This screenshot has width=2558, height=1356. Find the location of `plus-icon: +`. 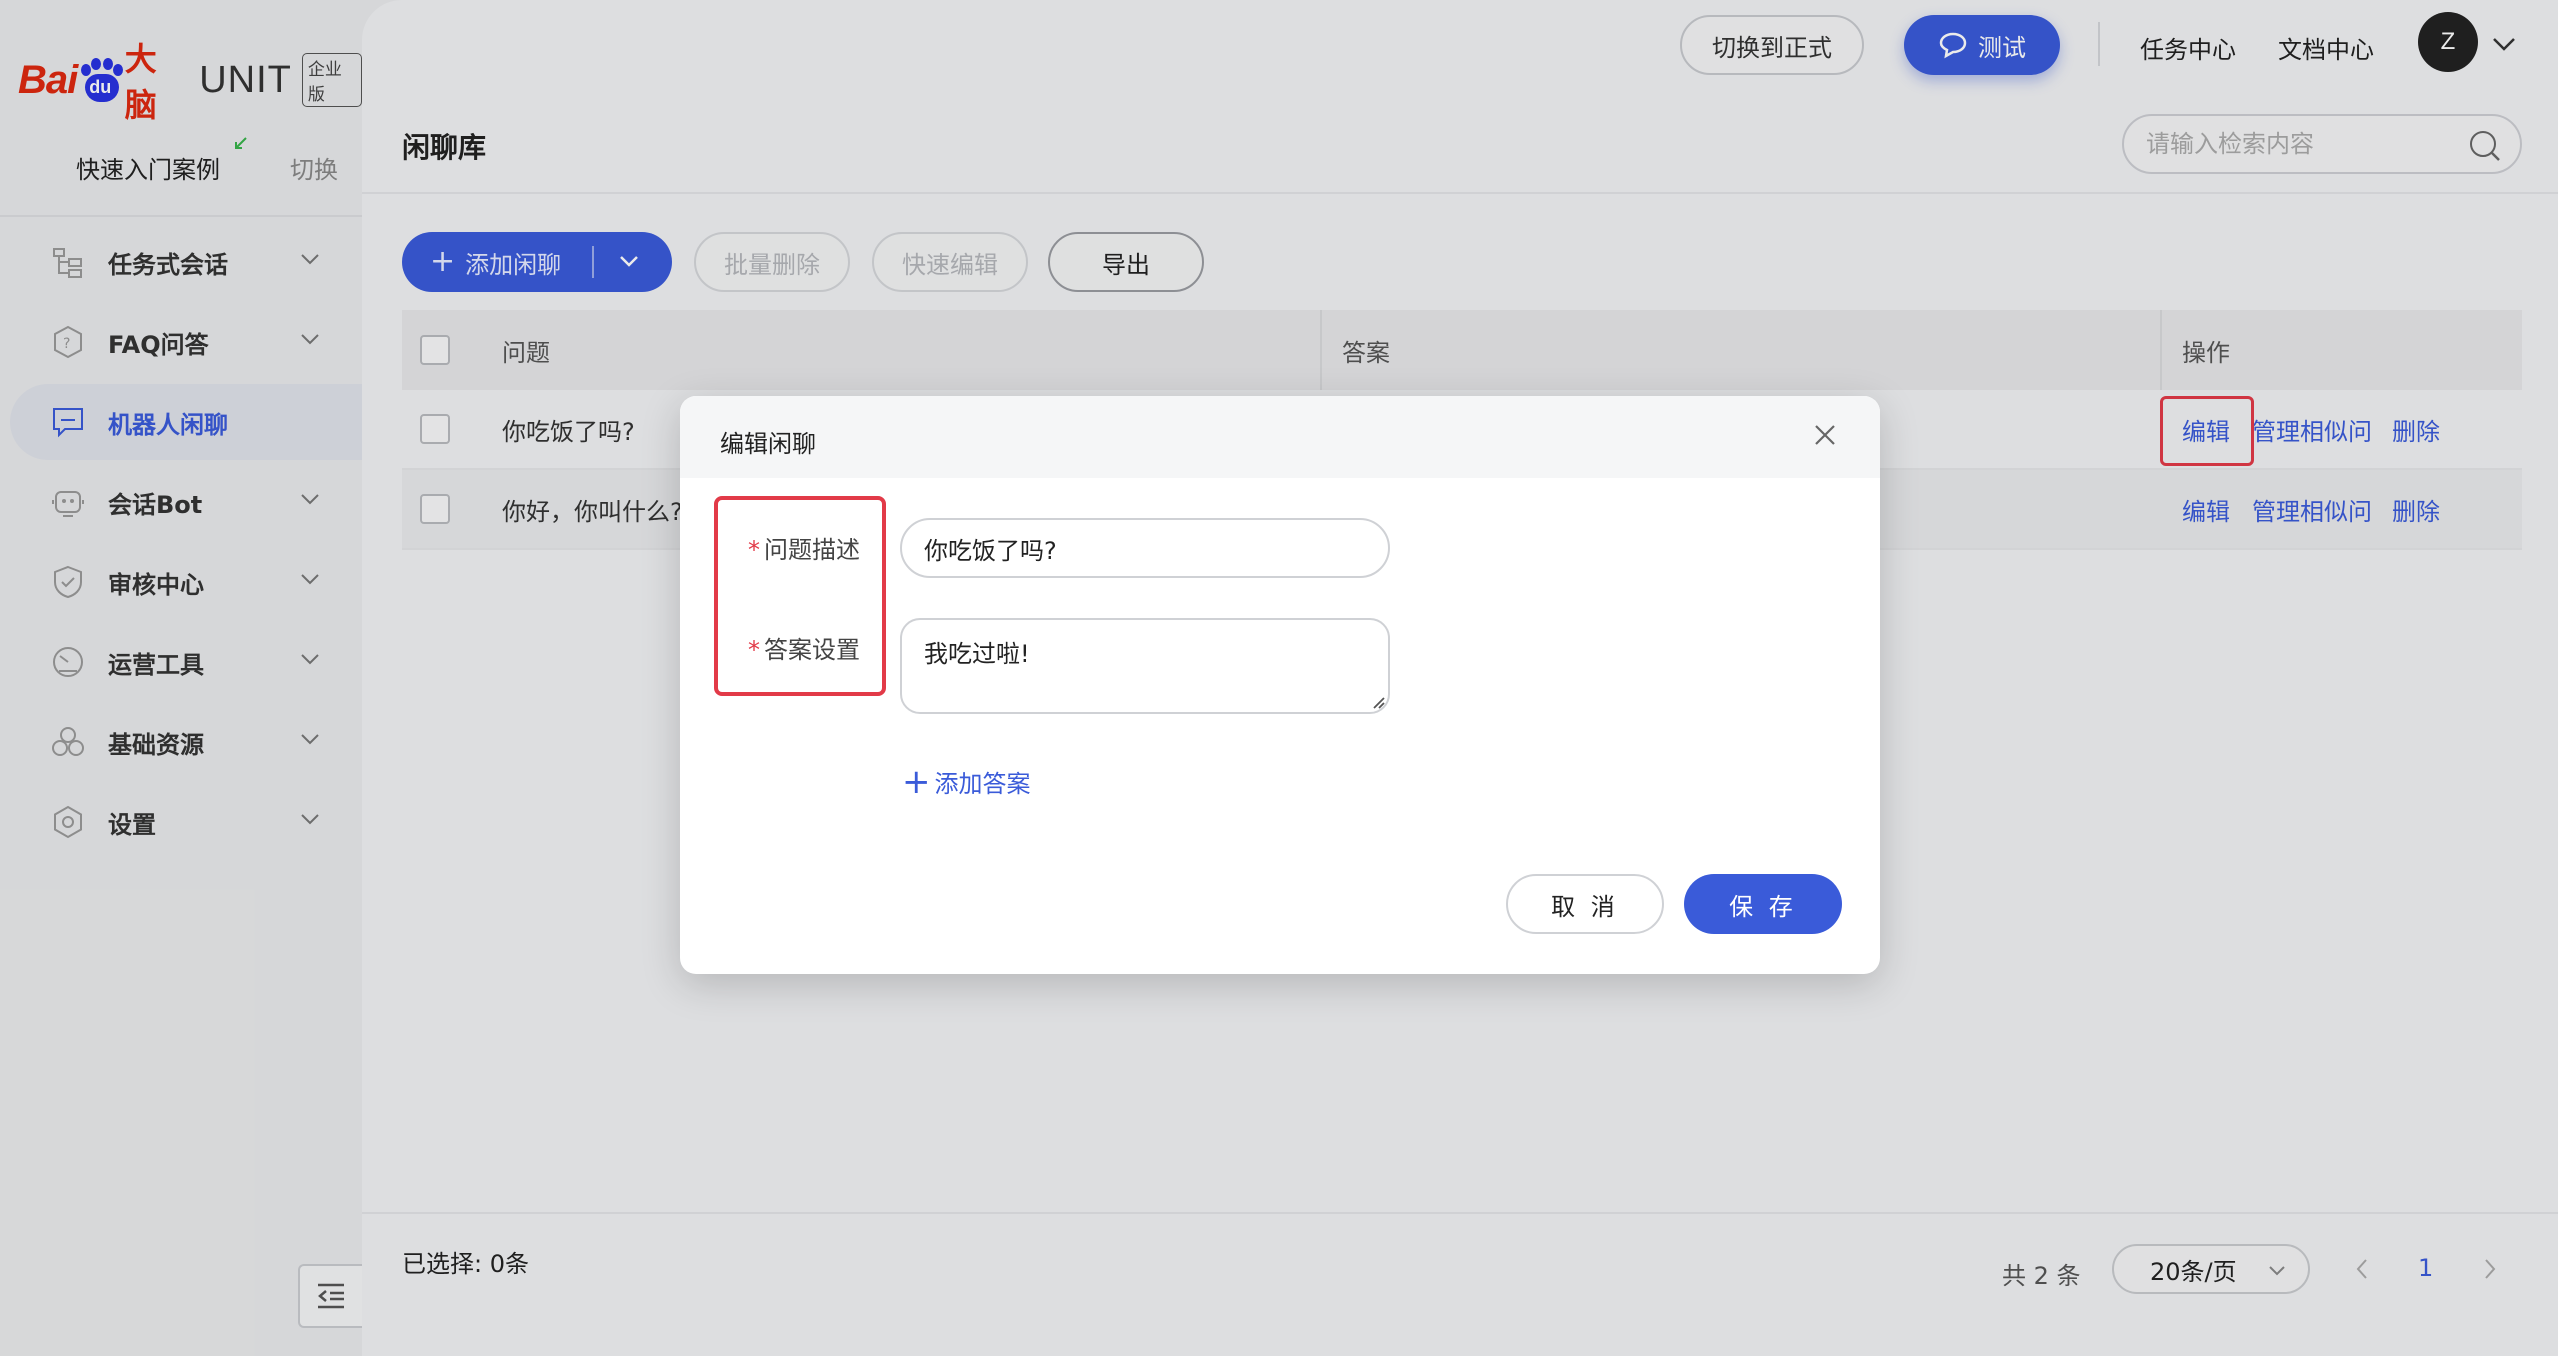

plus-icon: + is located at coordinates (916, 781).